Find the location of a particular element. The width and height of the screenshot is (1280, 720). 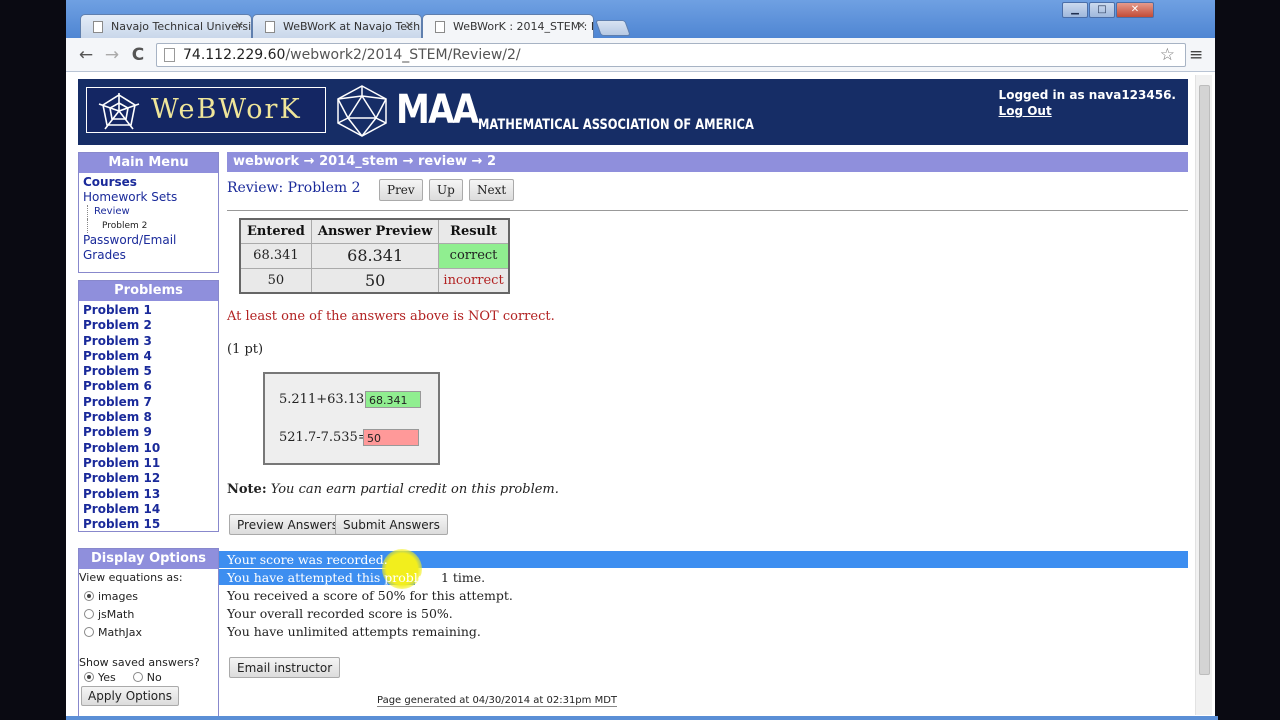

maximize-button: □ is located at coordinates (1102, 10).